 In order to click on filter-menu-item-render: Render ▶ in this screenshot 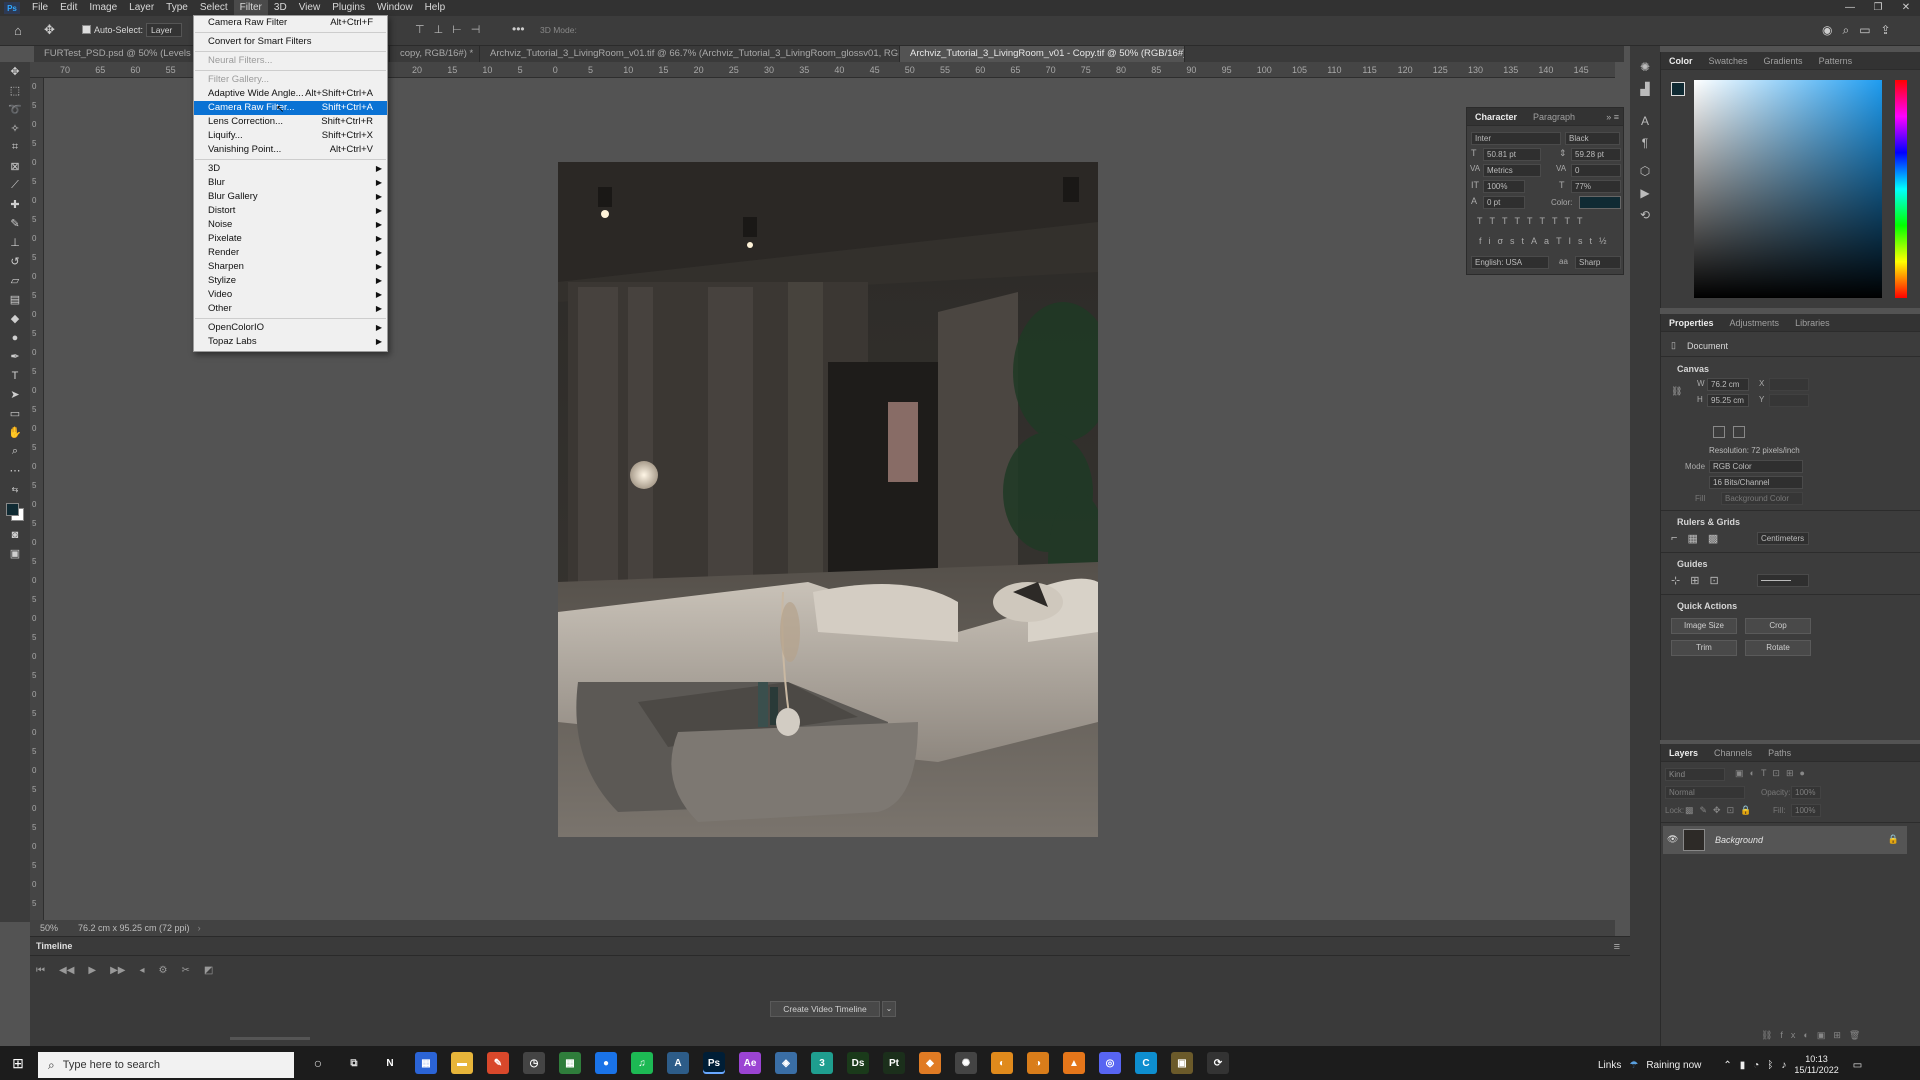, I will do `click(290, 253)`.